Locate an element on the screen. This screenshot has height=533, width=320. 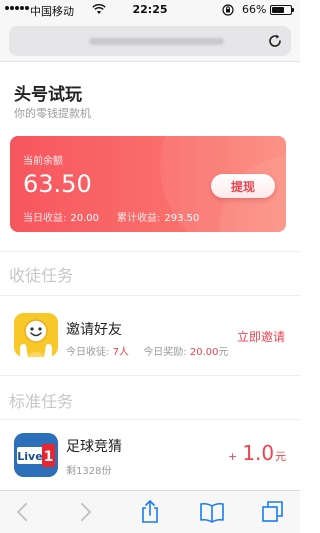
today-reward-label: 今日奖励: is located at coordinates (165, 352).